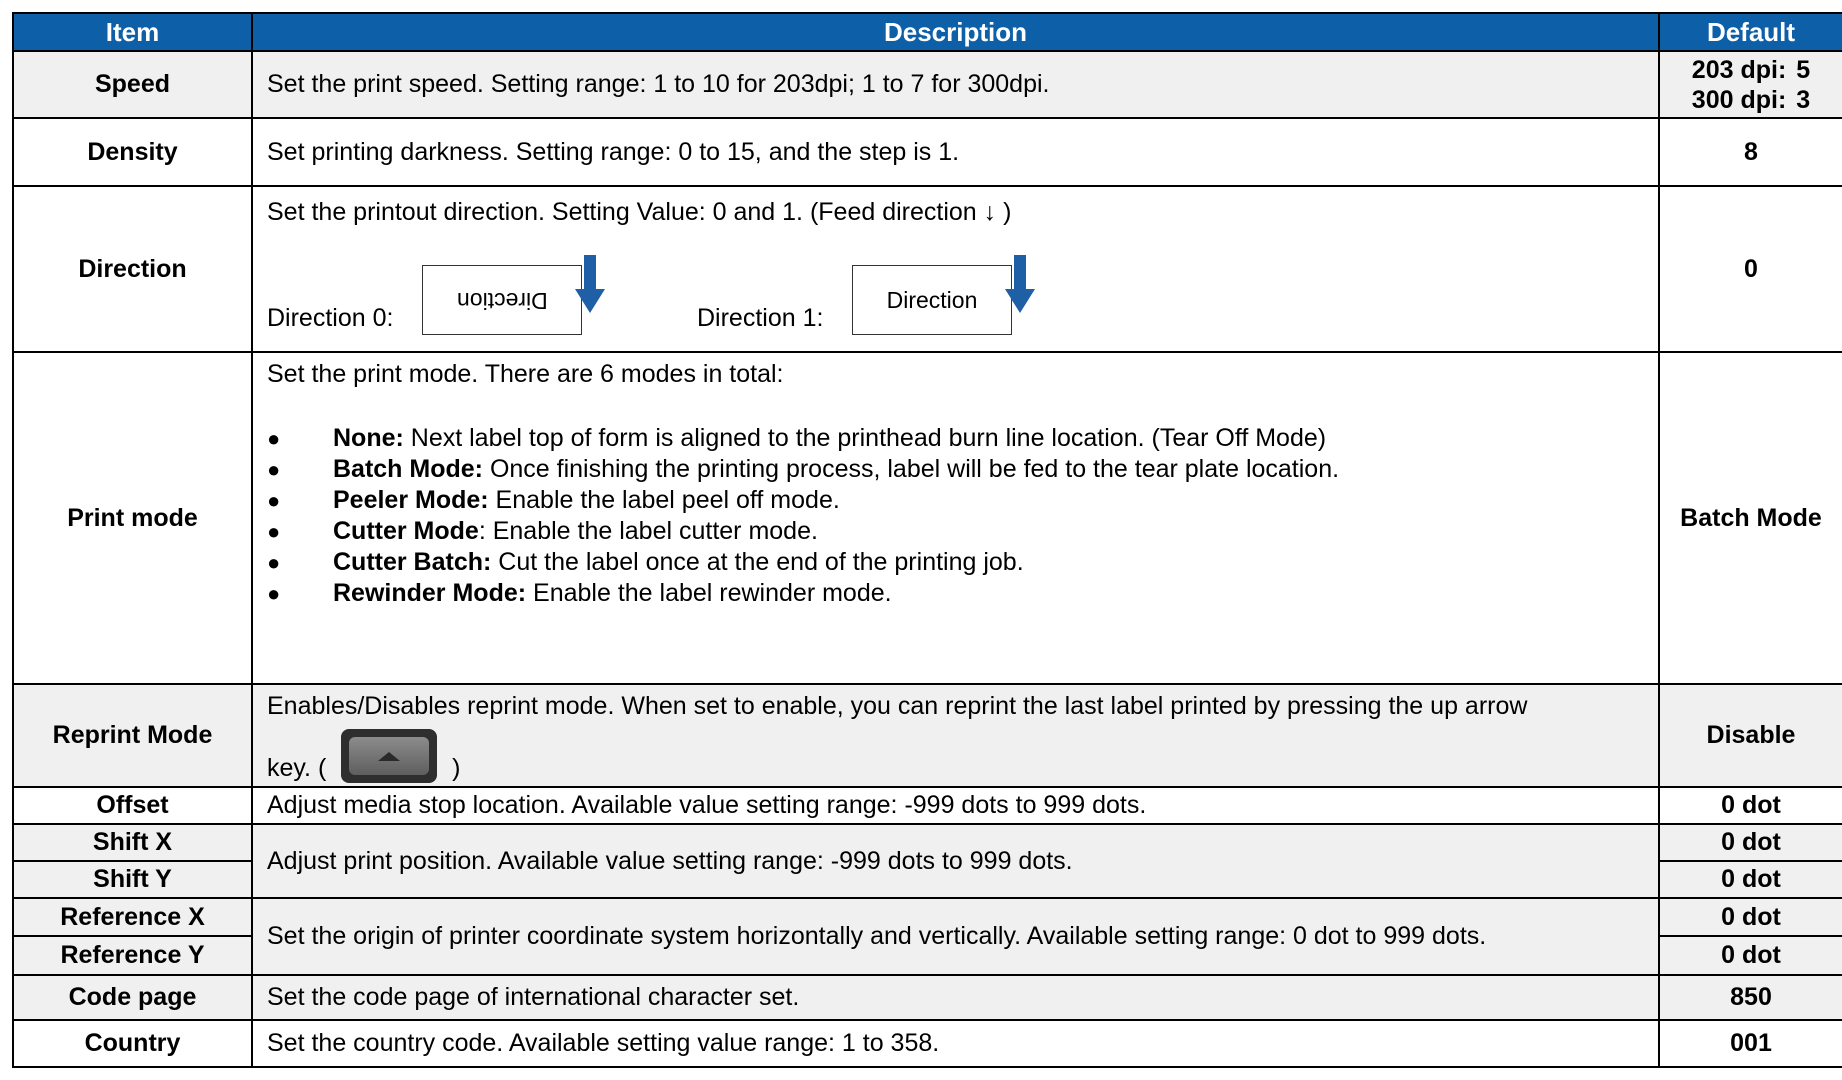  I want to click on default-country: 001, so click(1750, 1043).